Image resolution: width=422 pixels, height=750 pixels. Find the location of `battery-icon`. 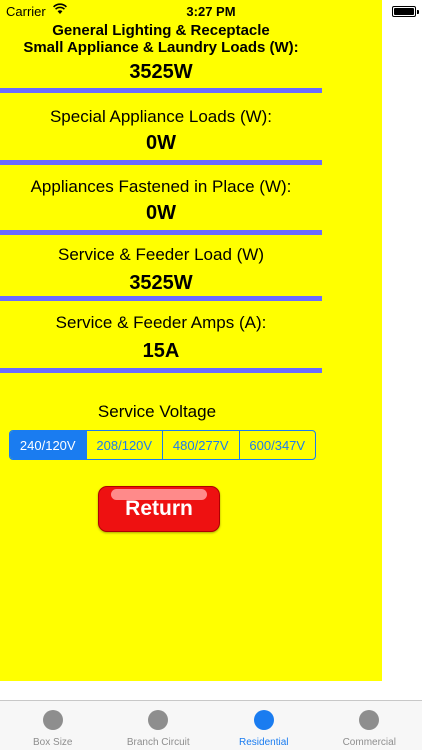

battery-icon is located at coordinates (405, 11).